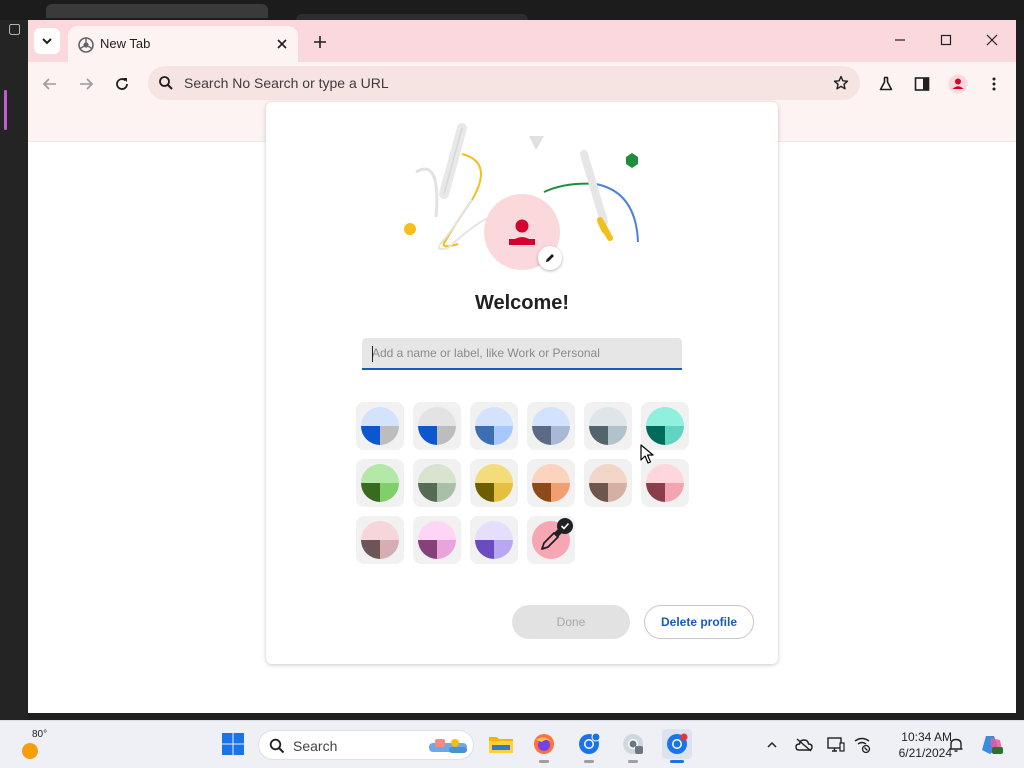 Image resolution: width=1024 pixels, height=768 pixels. I want to click on maximize-icon, so click(946, 40).